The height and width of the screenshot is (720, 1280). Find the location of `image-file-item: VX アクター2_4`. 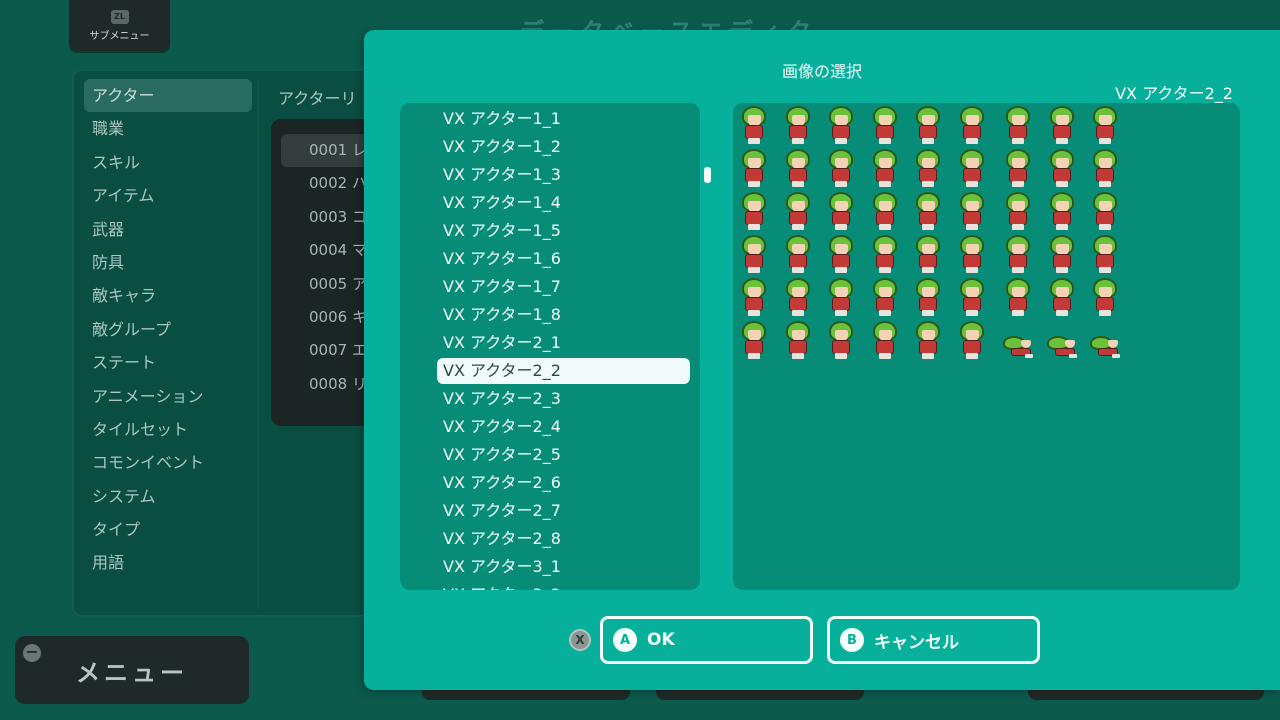

image-file-item: VX アクター2_4 is located at coordinates (502, 427).